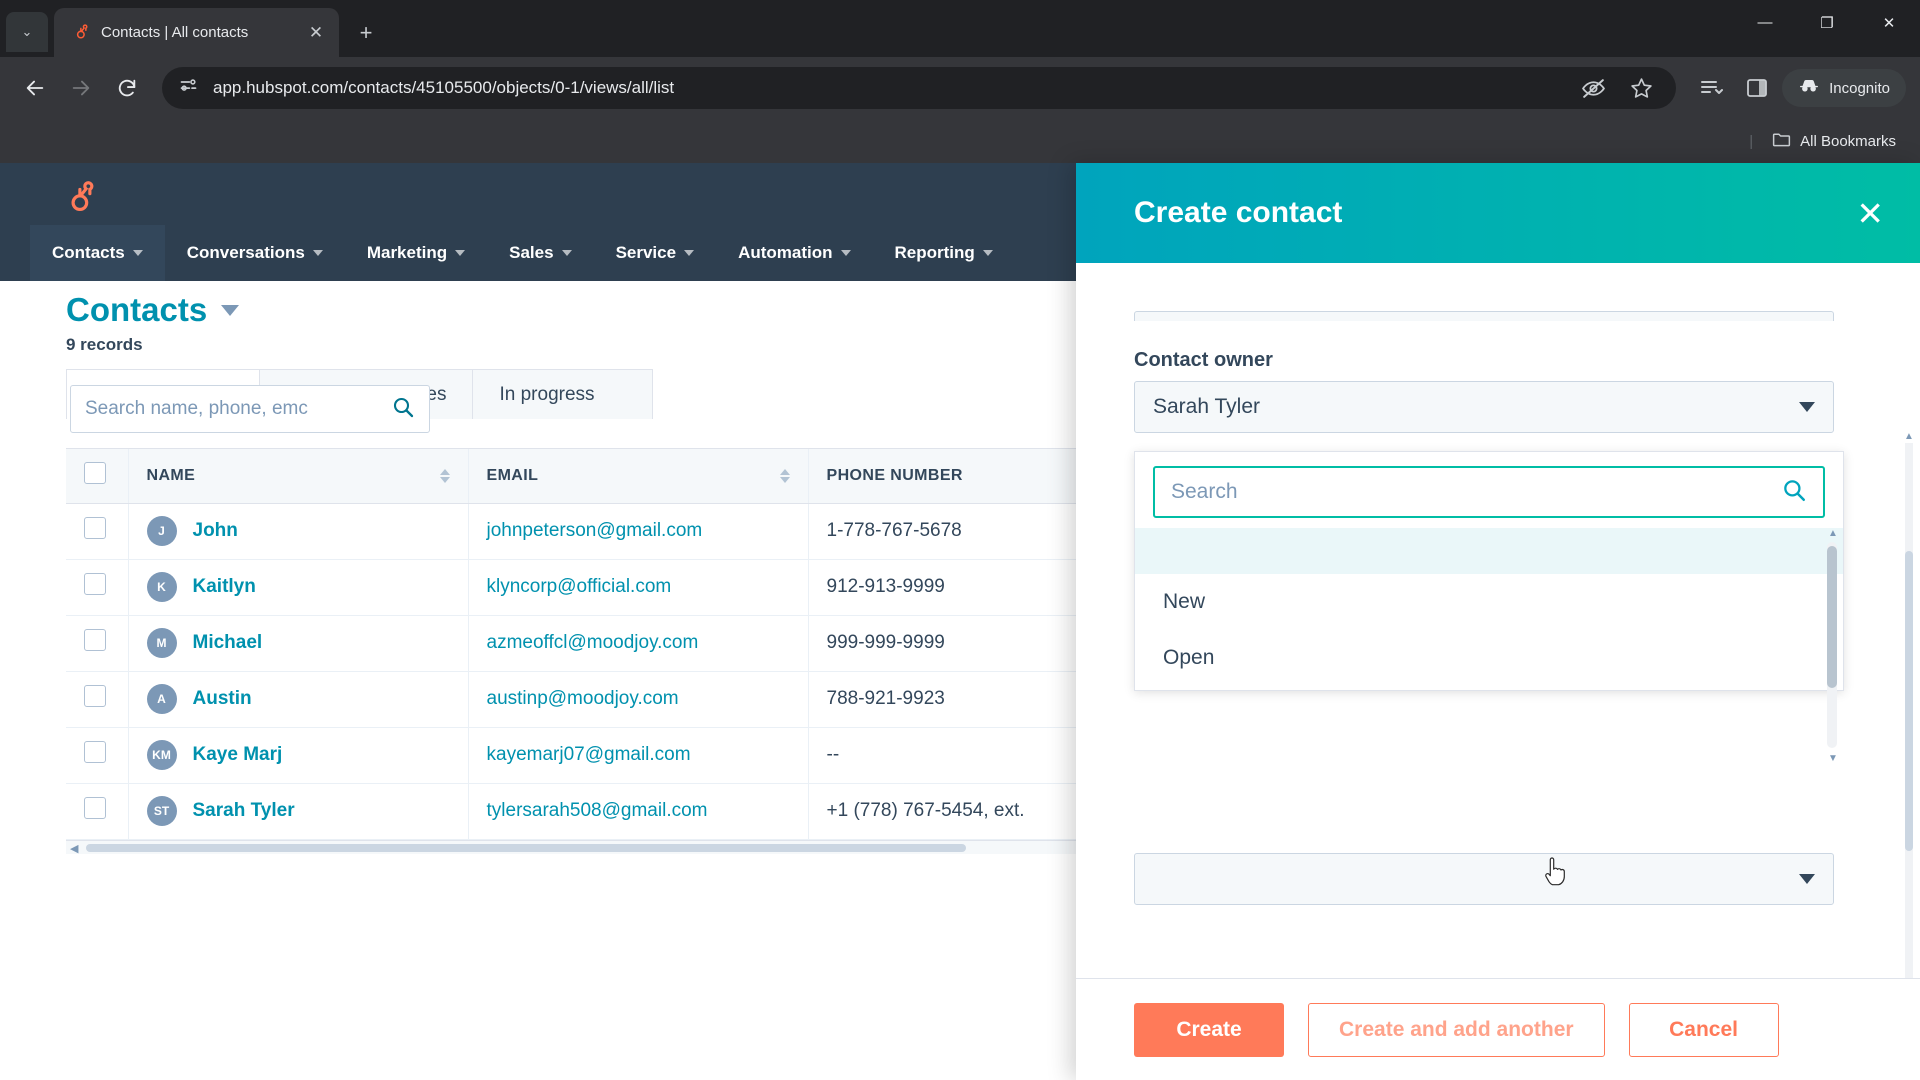  What do you see at coordinates (35, 88) in the screenshot?
I see `back-button` at bounding box center [35, 88].